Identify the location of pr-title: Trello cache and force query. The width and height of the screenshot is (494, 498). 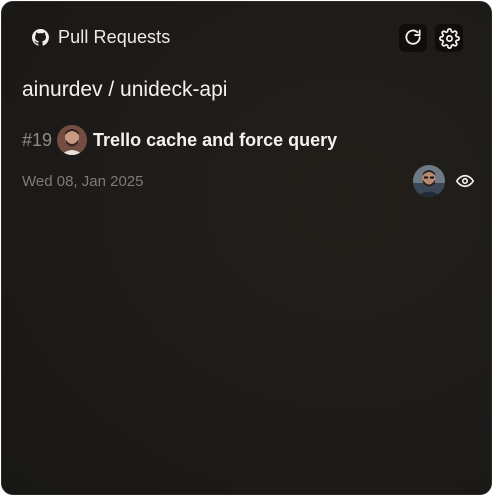
(215, 139).